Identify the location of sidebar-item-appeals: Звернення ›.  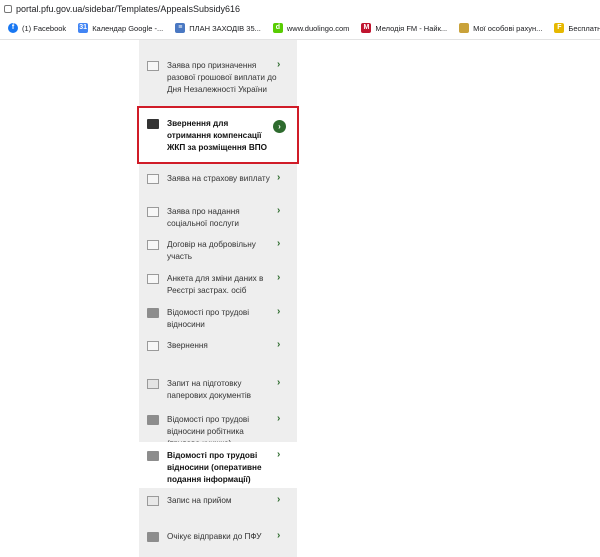
(218, 354).